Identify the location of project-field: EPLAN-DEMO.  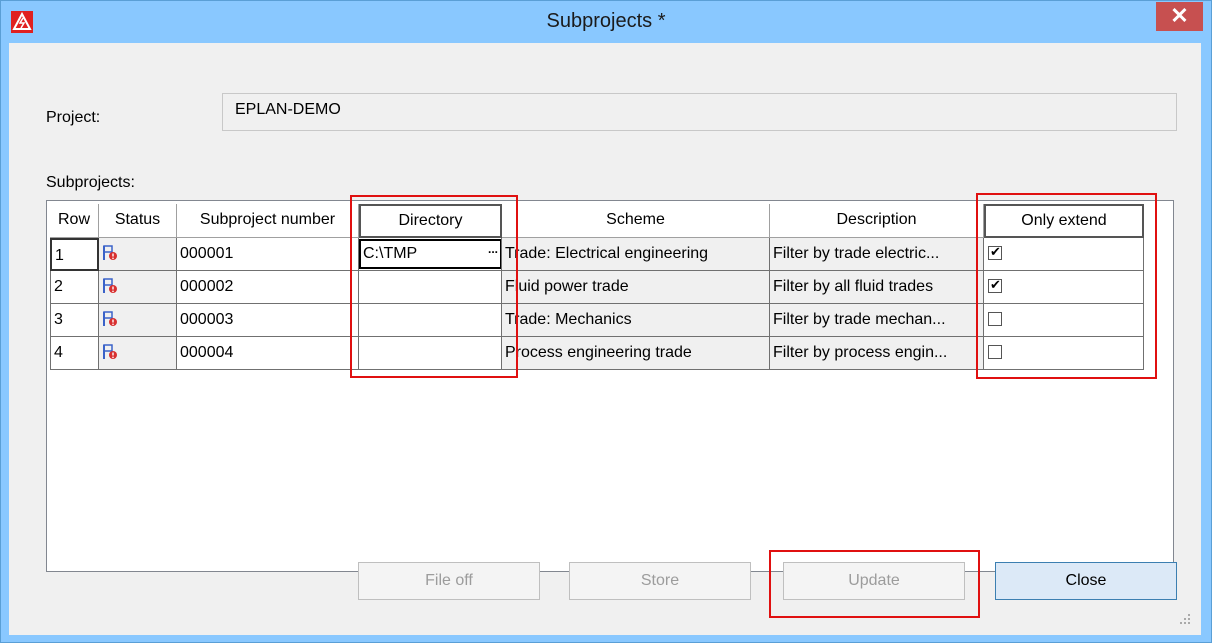
(699, 112).